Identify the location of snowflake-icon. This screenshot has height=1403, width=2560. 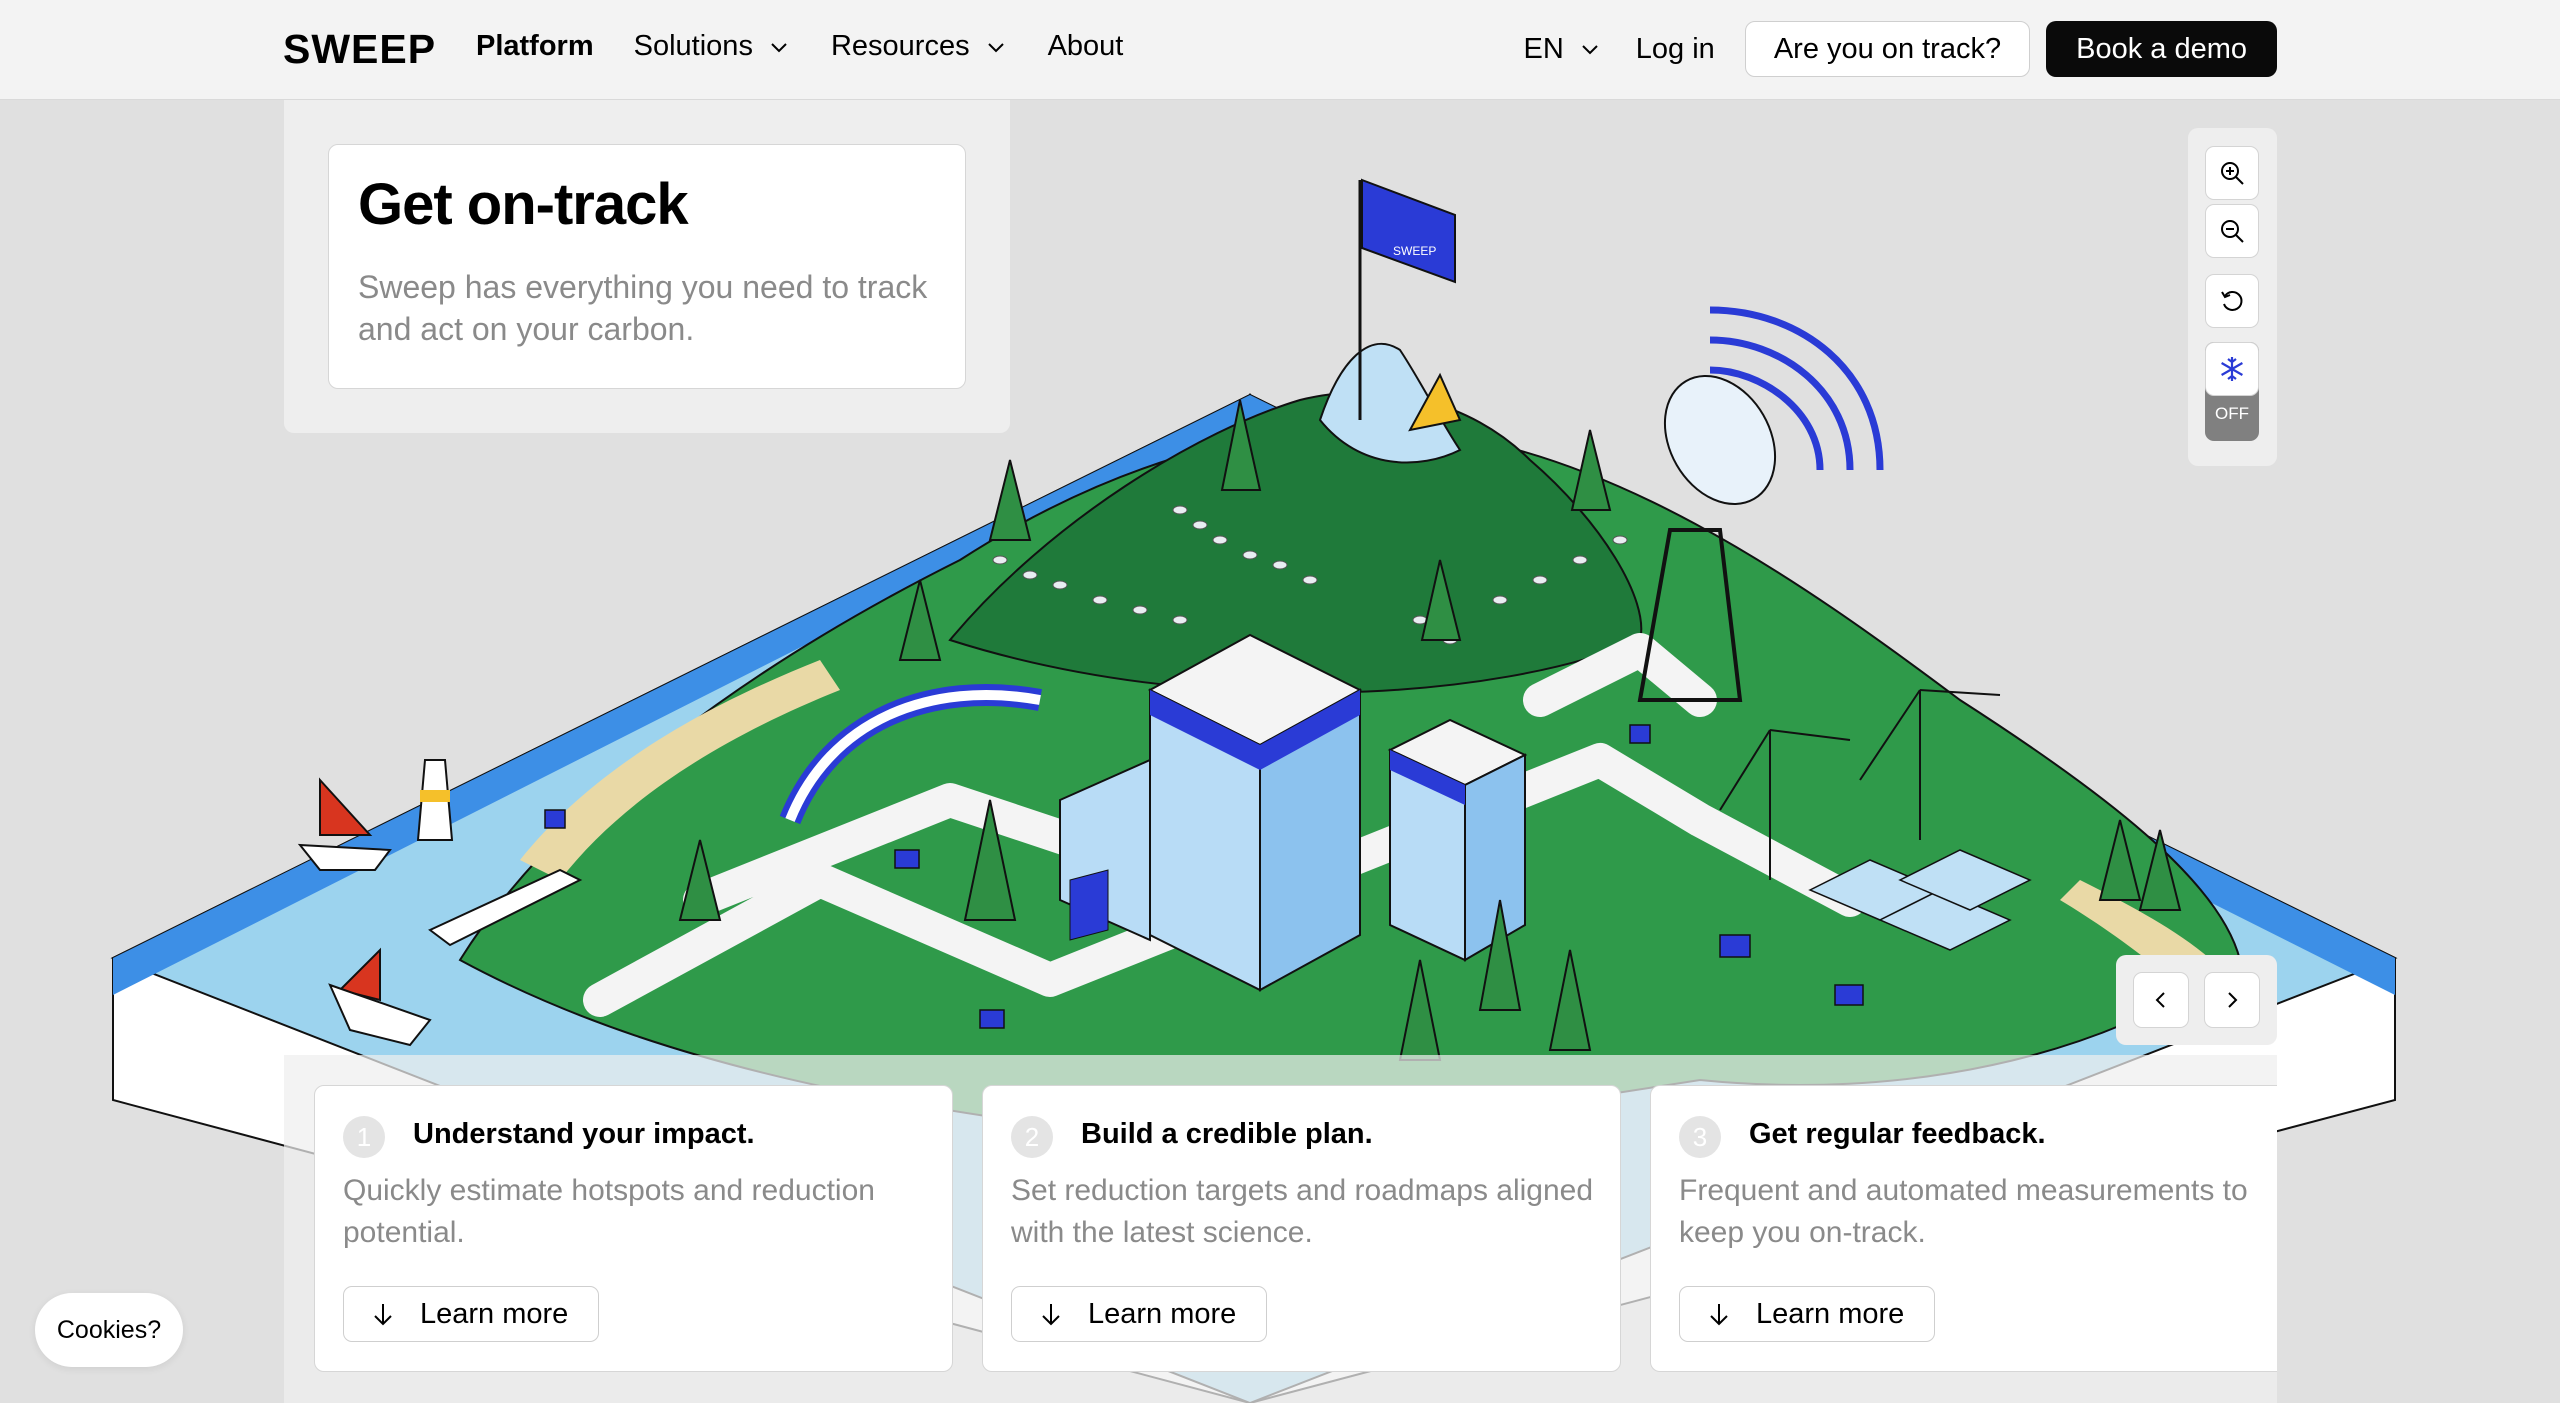
(2232, 369).